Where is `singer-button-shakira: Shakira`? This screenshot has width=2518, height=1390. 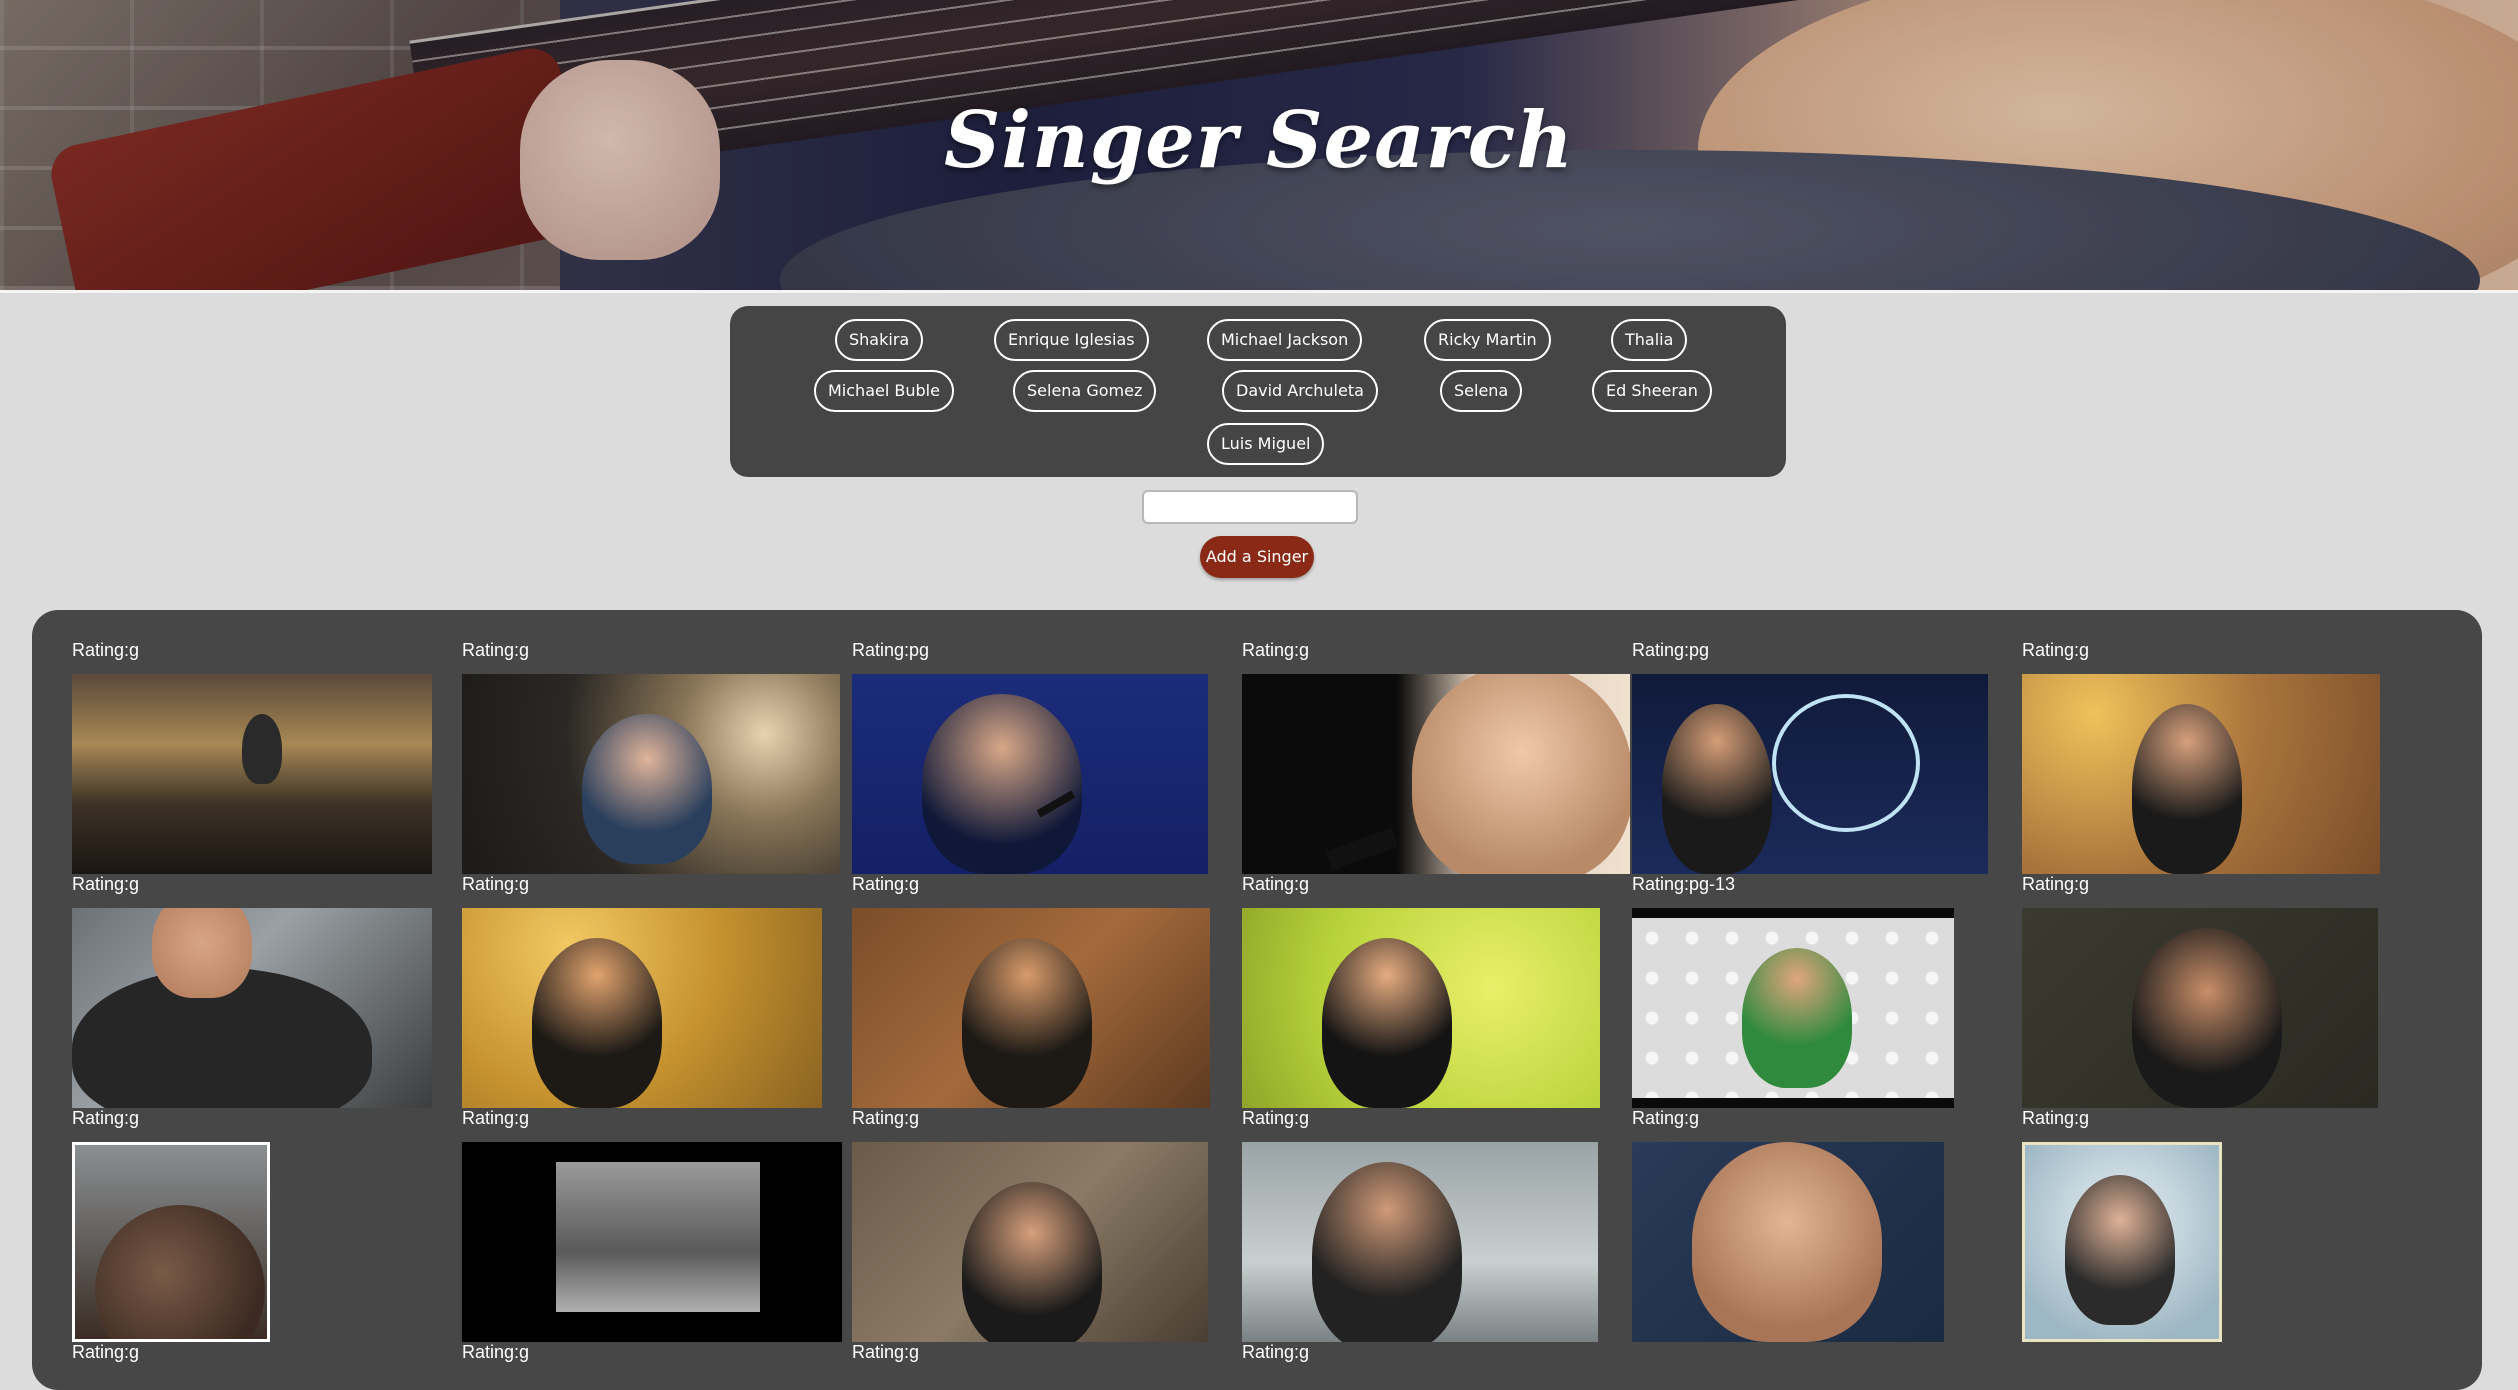
singer-button-shakira: Shakira is located at coordinates (879, 340).